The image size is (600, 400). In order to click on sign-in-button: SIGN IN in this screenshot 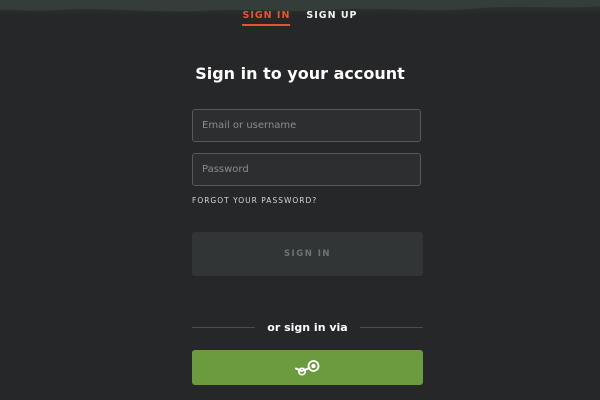, I will do `click(307, 254)`.